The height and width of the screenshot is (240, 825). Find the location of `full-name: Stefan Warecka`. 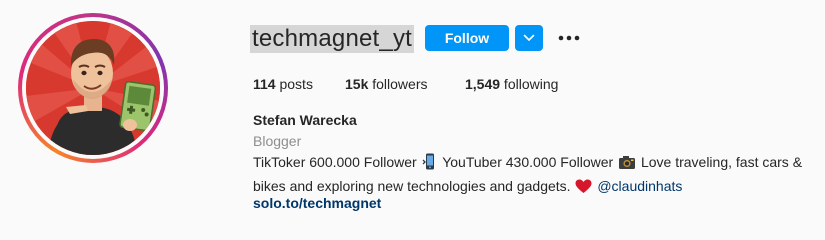

full-name: Stefan Warecka is located at coordinates (305, 120).